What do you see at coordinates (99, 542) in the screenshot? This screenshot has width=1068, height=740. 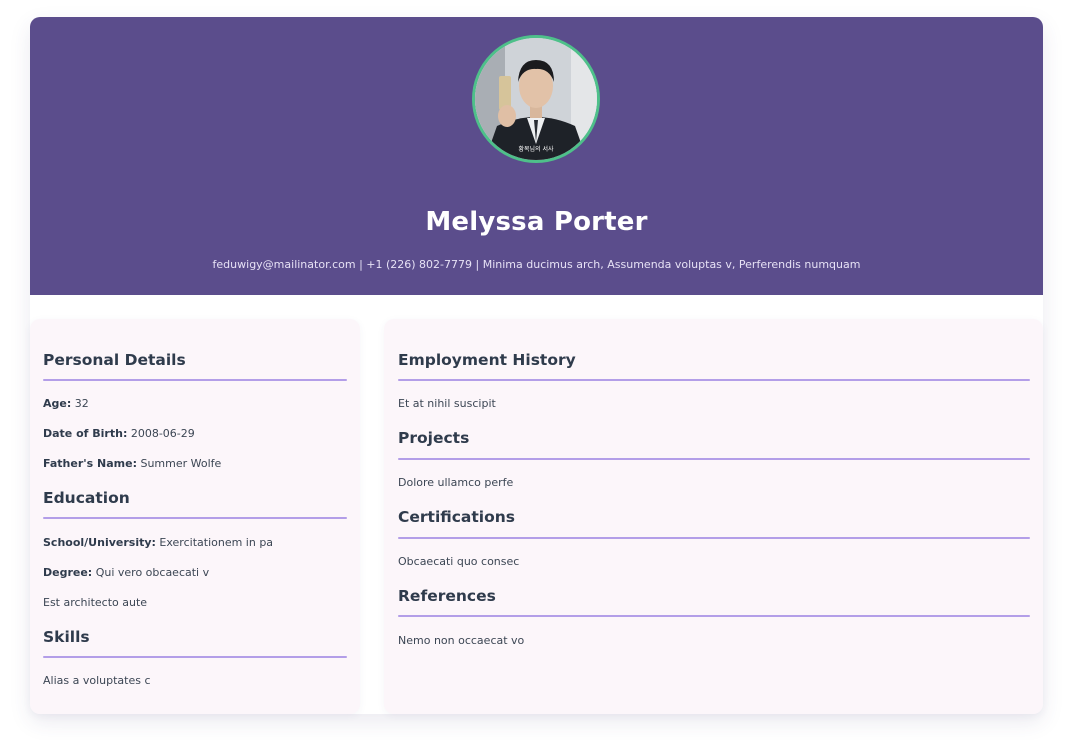 I see `school-label: School/University:` at bounding box center [99, 542].